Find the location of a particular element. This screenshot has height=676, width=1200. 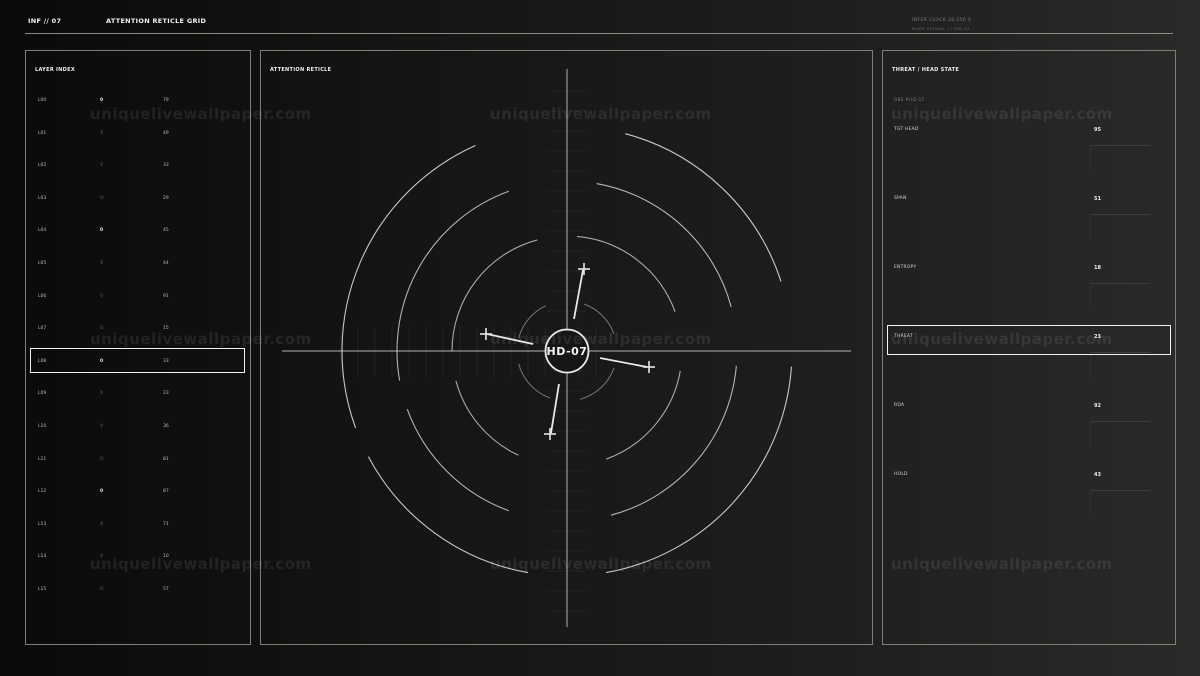

threat-selection-frame is located at coordinates (1029, 340).